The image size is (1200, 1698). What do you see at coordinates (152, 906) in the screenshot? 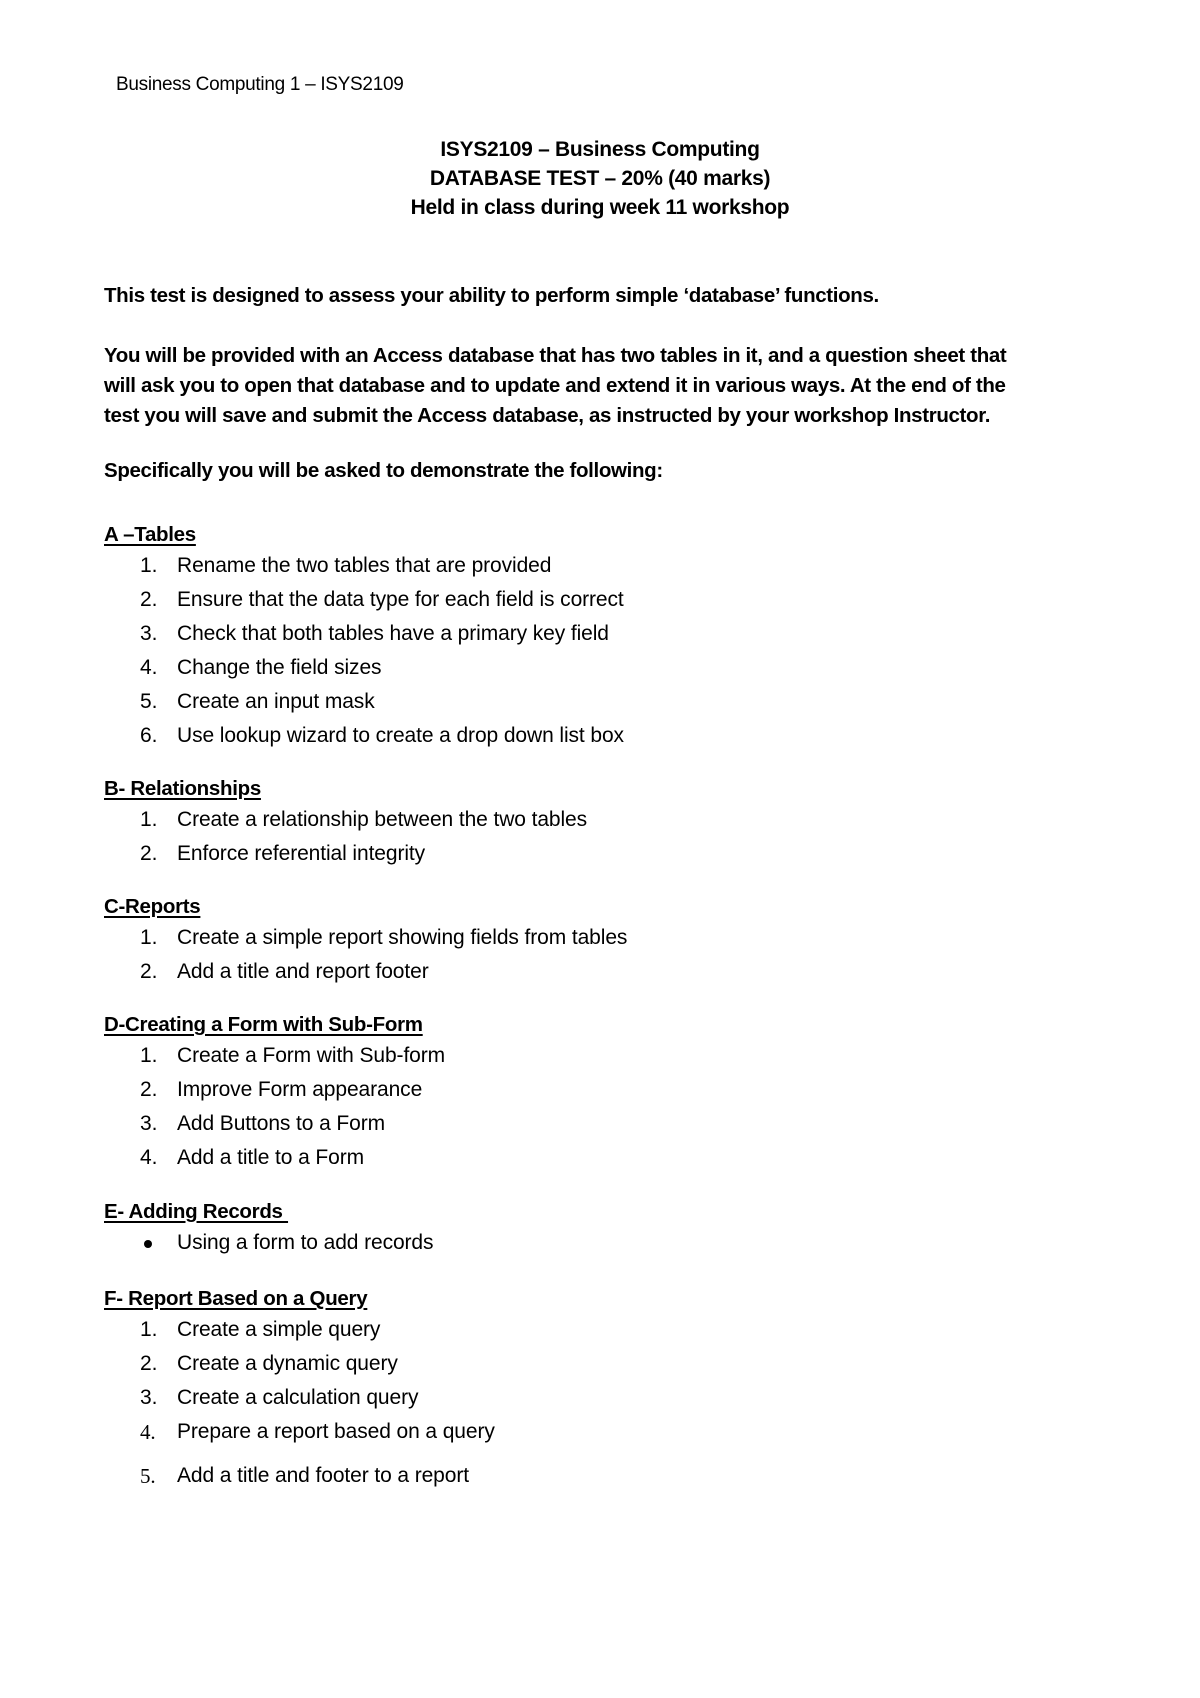
I see `section-heading: C-Reports` at bounding box center [152, 906].